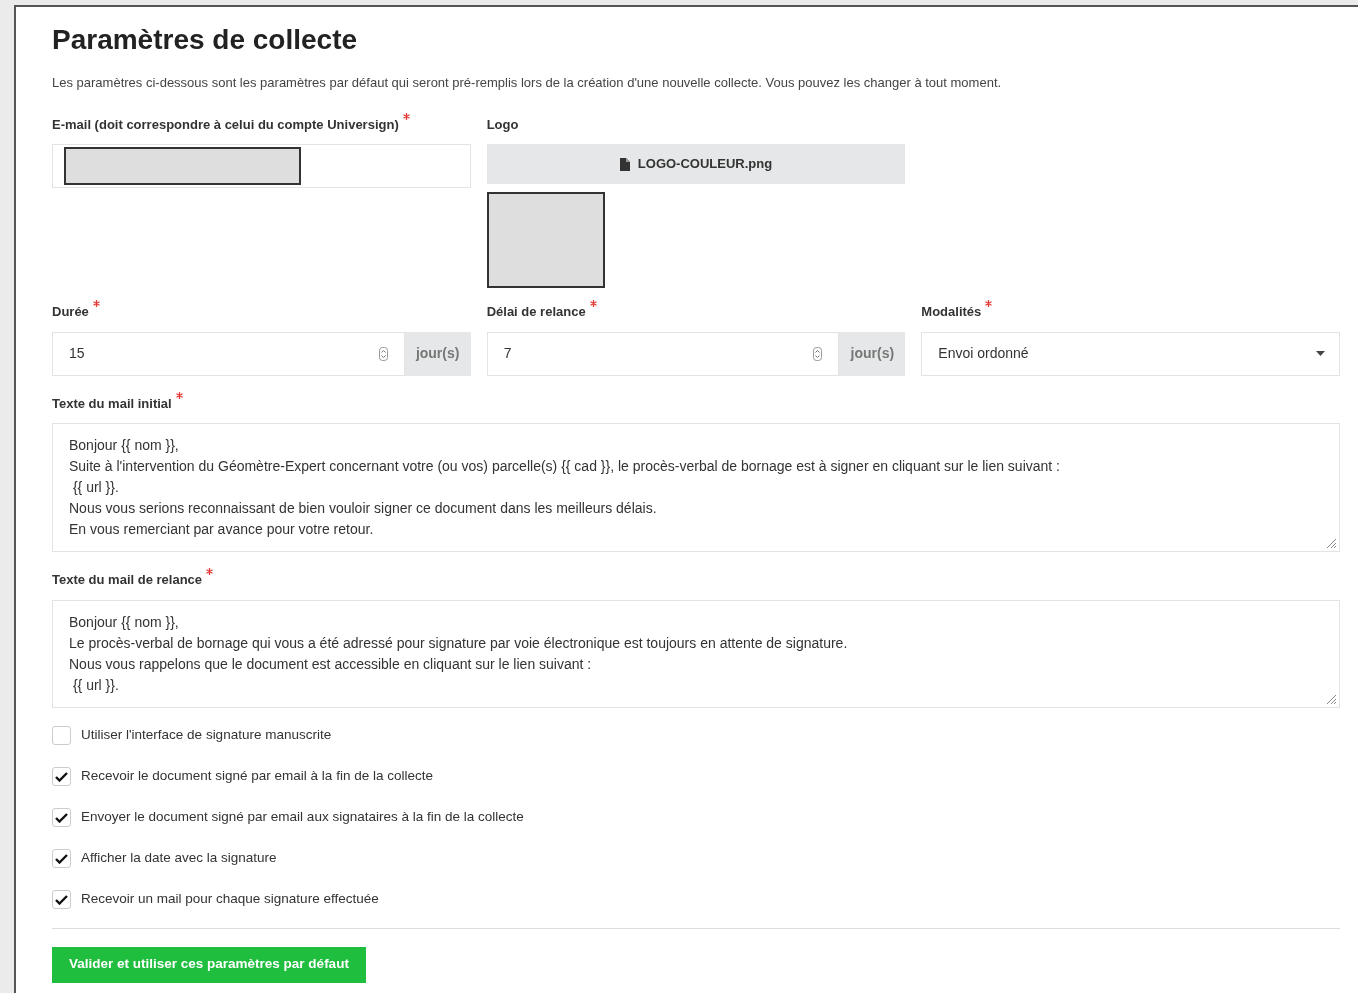 The height and width of the screenshot is (993, 1358). What do you see at coordinates (696, 653) in the screenshot?
I see `message-textarea: Bonjour {{ nom }}, Le procès-verbal de bornage qui vous a été adressé pour signature par voie électronique est toujours en attente de signature. Nous vous rappelons que le document est accessible en cliquant sur le lien suivant : {{ url }}.` at bounding box center [696, 653].